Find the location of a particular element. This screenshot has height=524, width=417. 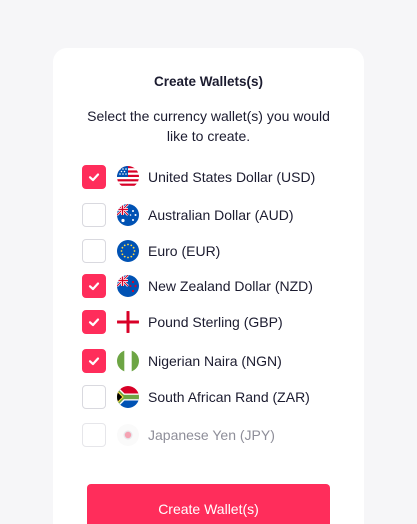

zar-checkbox is located at coordinates (94, 397).